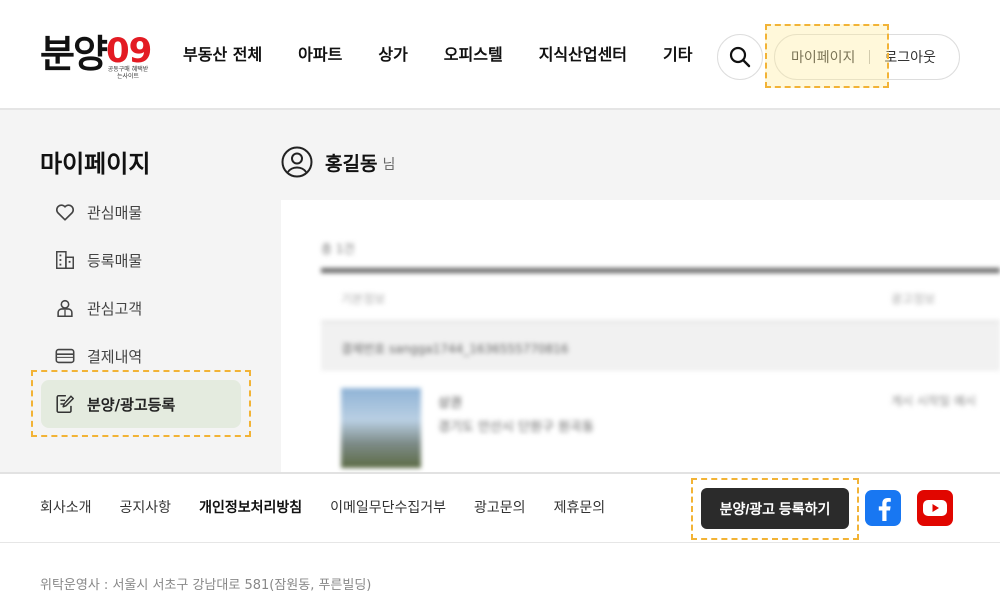  What do you see at coordinates (867, 57) in the screenshot?
I see `user-menu: 마이페이지 로그아웃` at bounding box center [867, 57].